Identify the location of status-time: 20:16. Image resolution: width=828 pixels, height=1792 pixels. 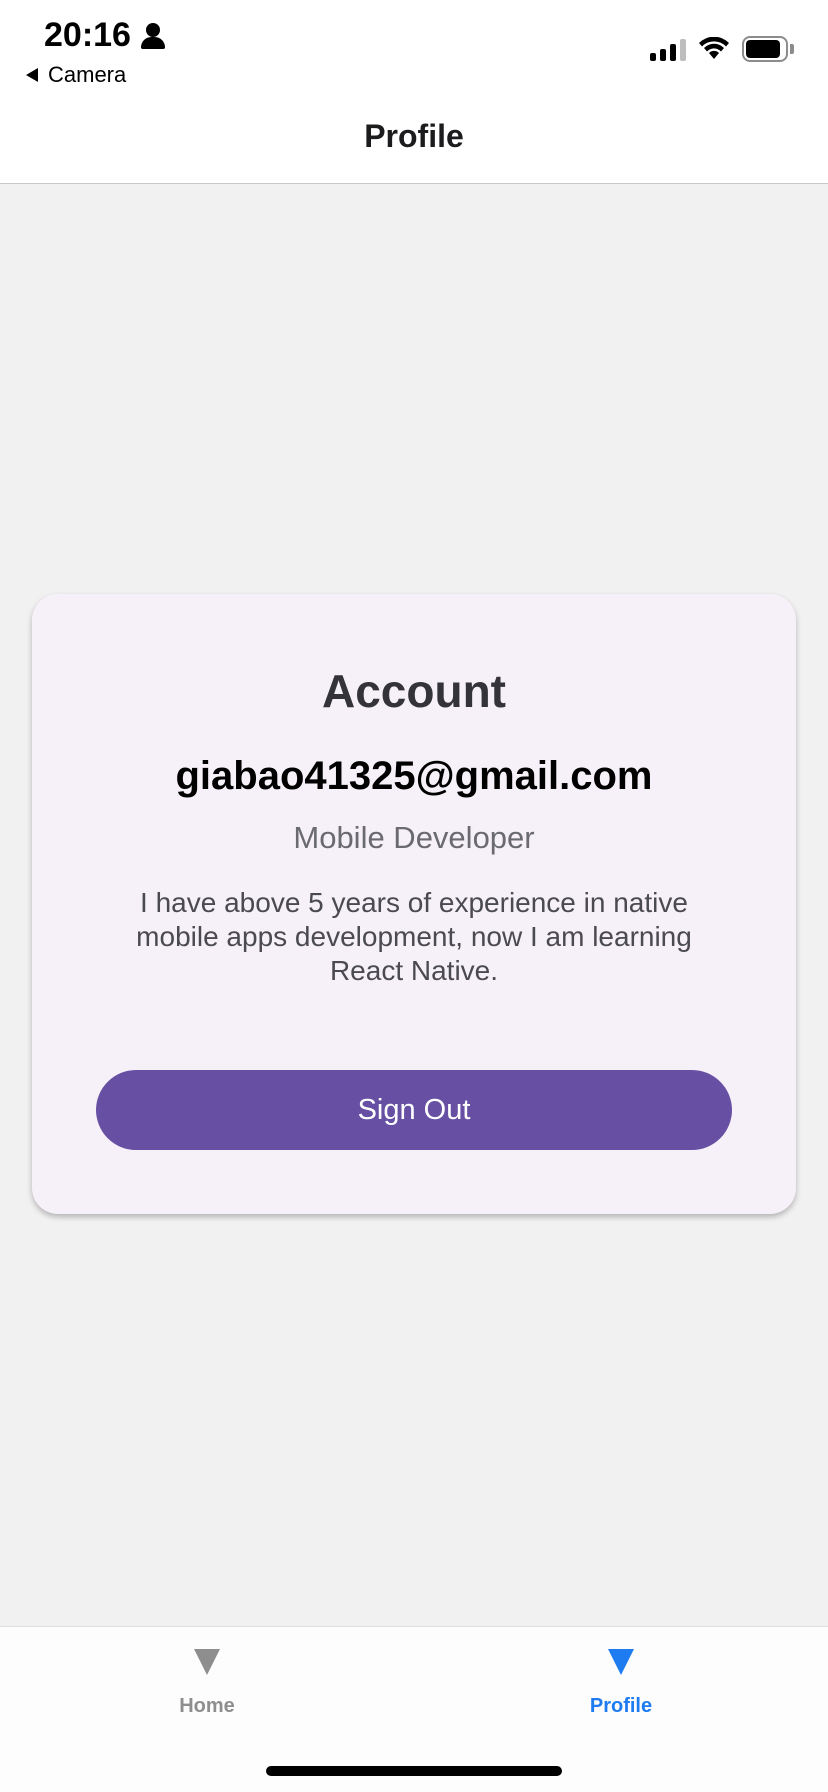
(104, 35).